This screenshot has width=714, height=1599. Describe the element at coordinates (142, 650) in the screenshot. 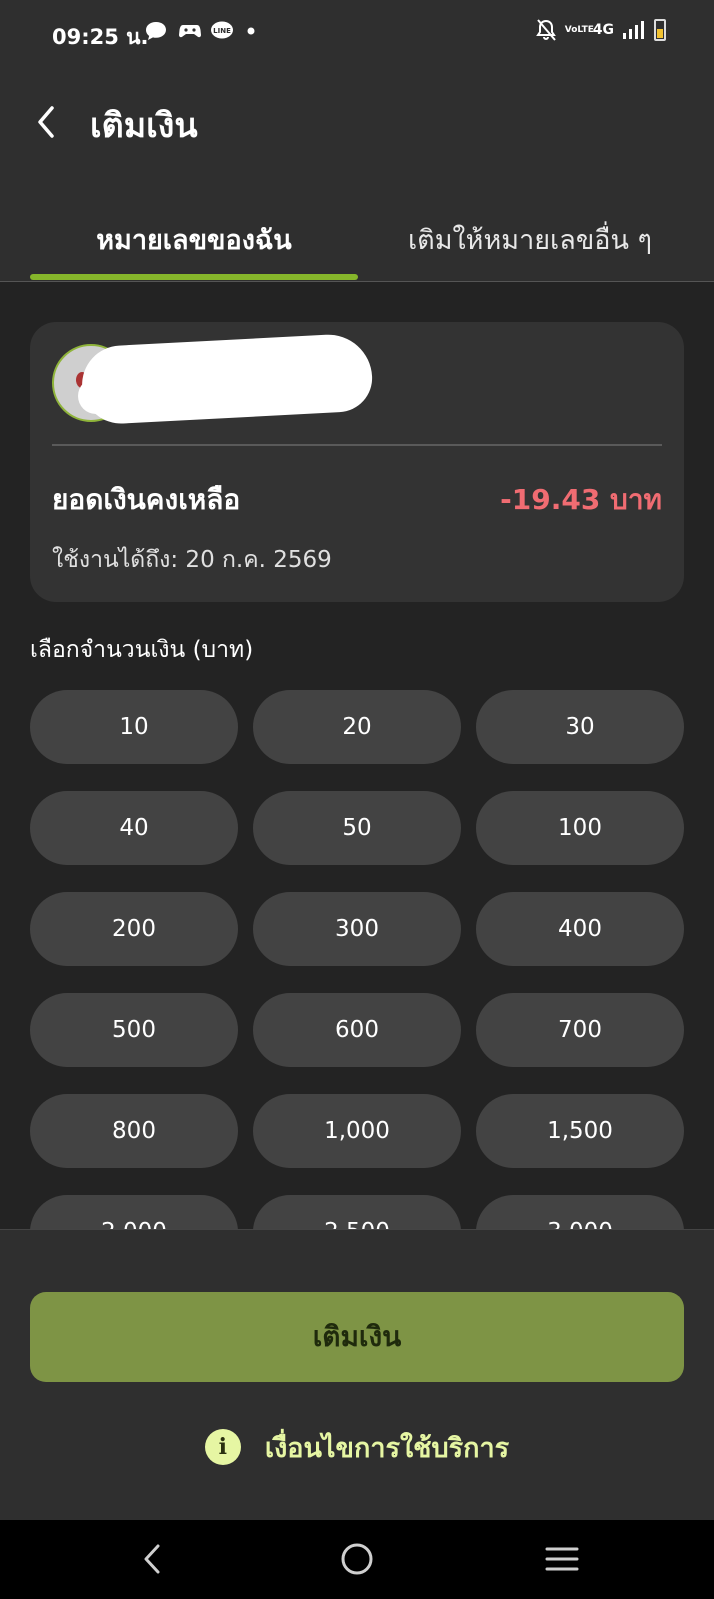

I see `amount-section-label: เลือกจำนวนเงิน (บาท)` at that location.